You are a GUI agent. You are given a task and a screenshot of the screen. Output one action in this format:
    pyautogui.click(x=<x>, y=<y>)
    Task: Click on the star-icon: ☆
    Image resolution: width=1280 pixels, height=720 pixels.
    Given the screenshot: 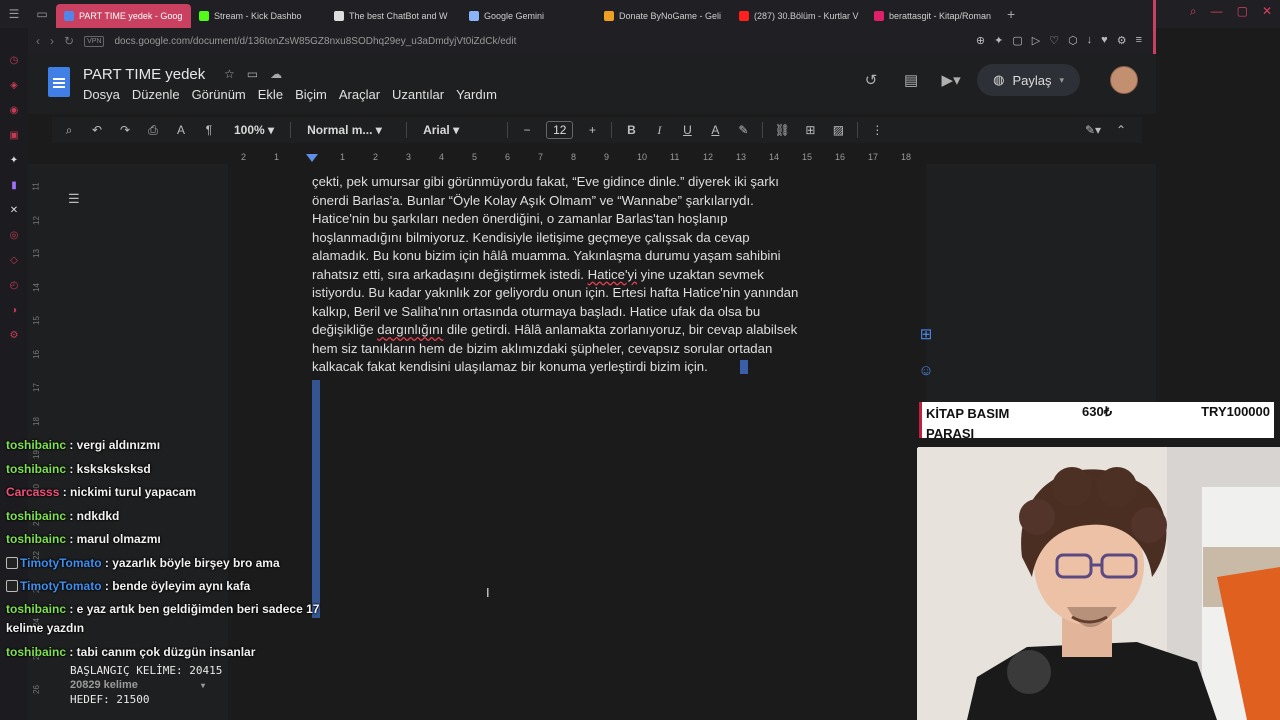 What is the action you would take?
    pyautogui.click(x=229, y=74)
    